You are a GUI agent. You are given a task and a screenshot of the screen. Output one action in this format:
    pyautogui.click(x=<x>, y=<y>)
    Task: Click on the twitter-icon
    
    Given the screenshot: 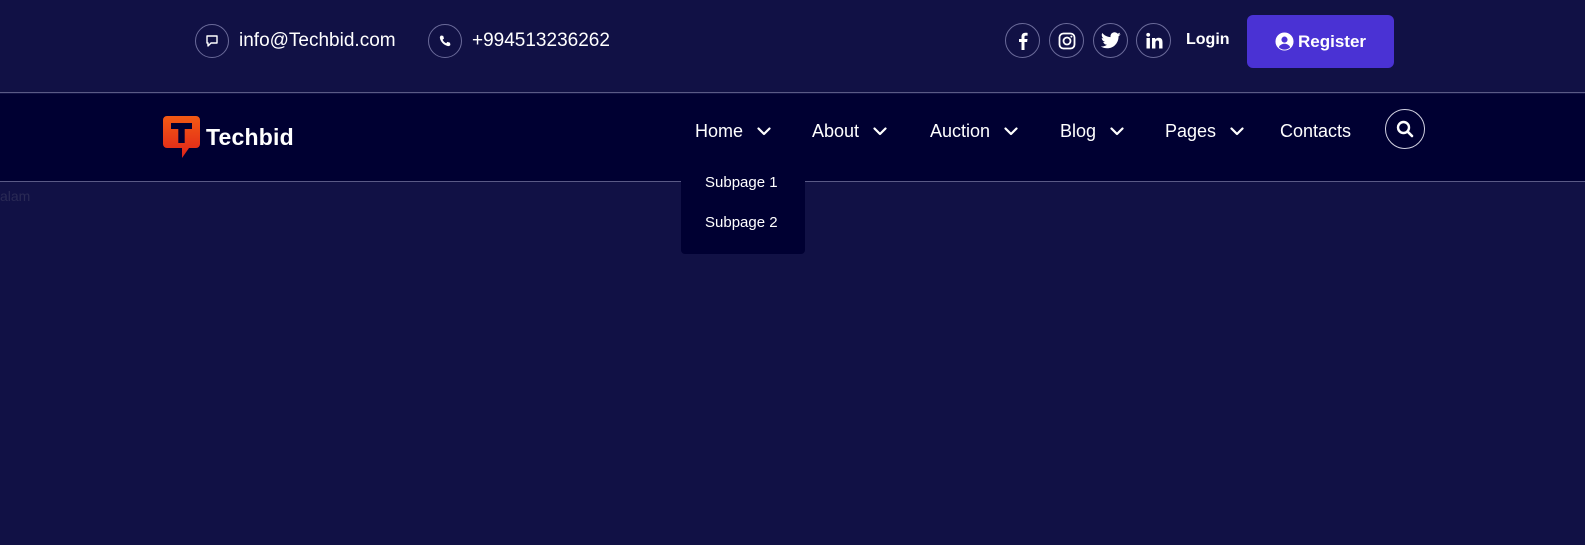 What is the action you would take?
    pyautogui.click(x=1110, y=40)
    